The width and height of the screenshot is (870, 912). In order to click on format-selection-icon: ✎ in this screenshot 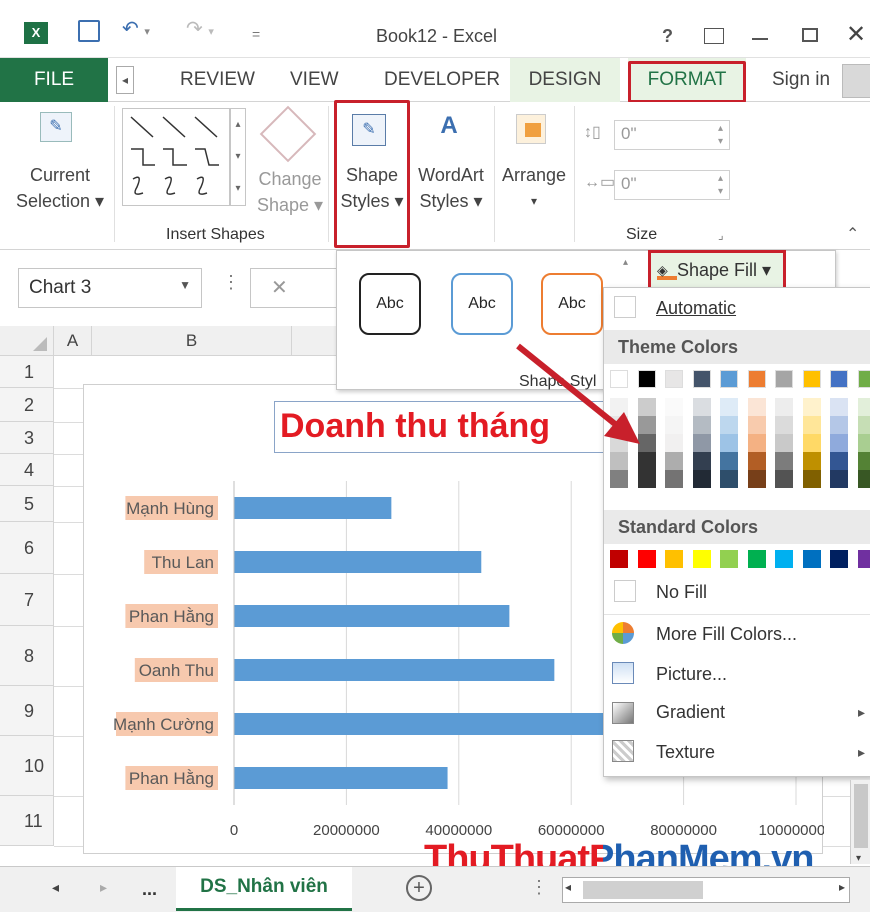, I will do `click(56, 127)`.